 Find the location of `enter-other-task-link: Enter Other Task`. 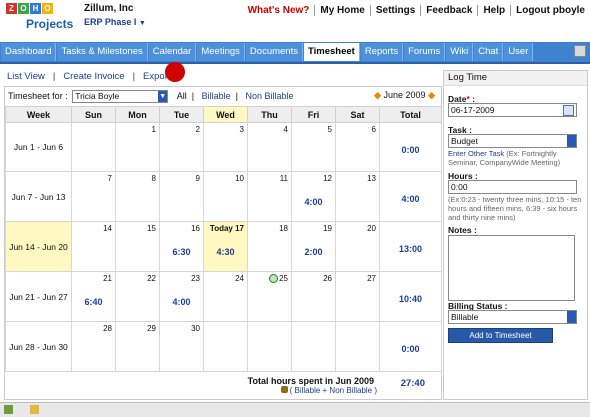

enter-other-task-link: Enter Other Task is located at coordinates (476, 153).